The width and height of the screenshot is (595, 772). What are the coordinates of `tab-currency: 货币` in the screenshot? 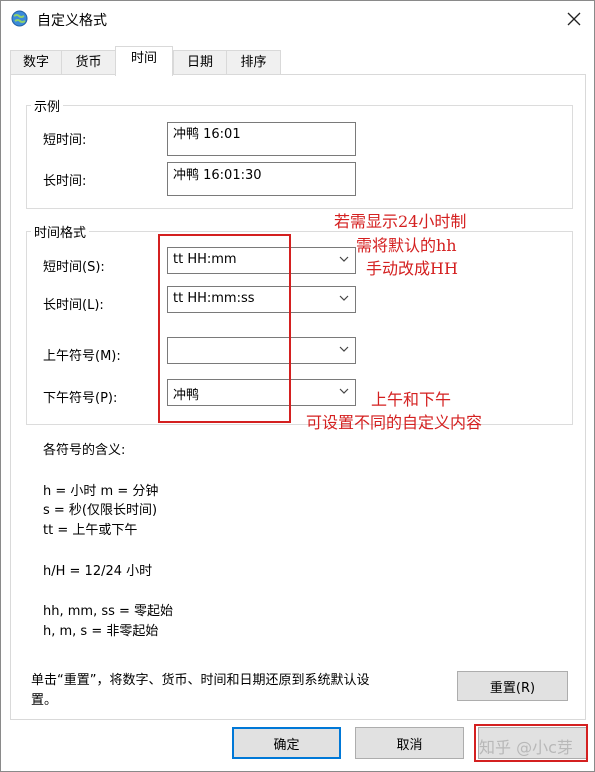 It's located at (88, 62).